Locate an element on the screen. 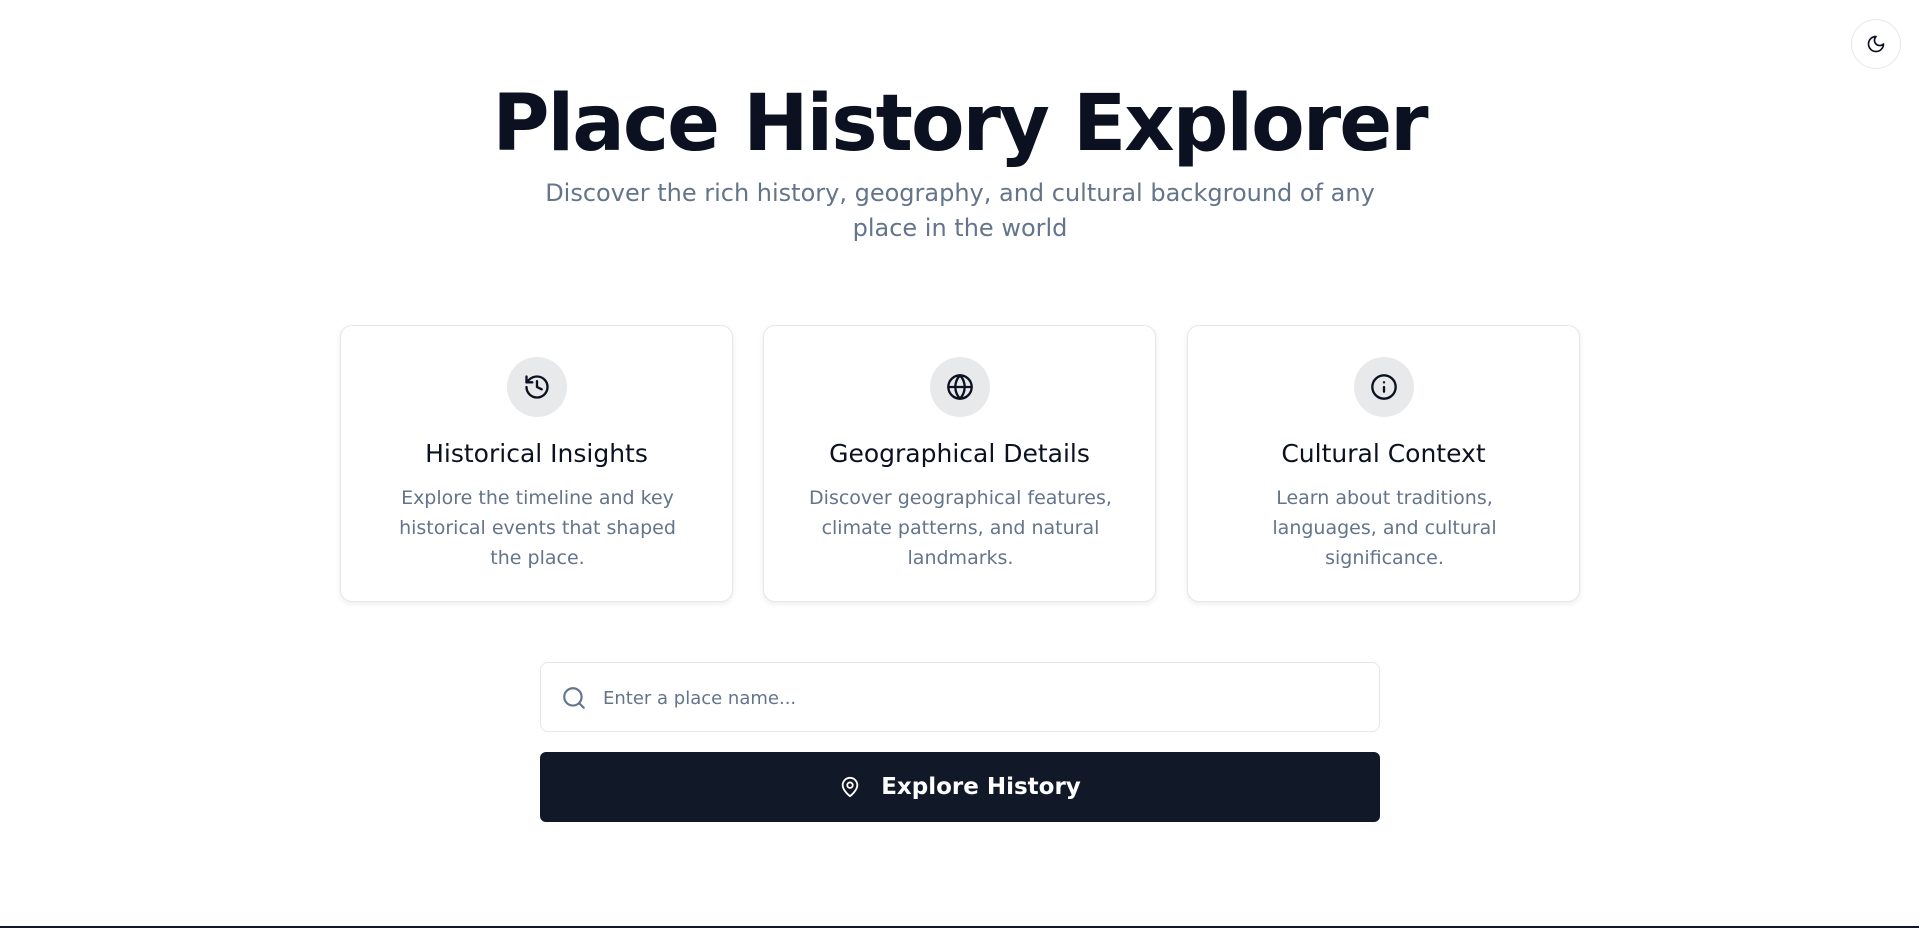  map-pin-icon is located at coordinates (850, 787).